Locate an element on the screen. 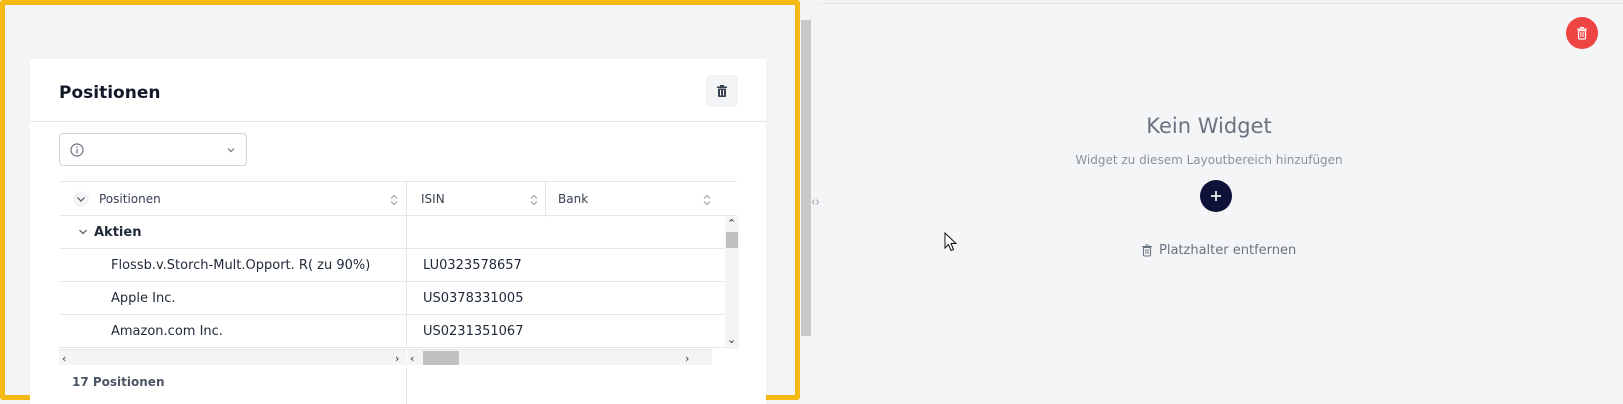  filter-select is located at coordinates (153, 149).